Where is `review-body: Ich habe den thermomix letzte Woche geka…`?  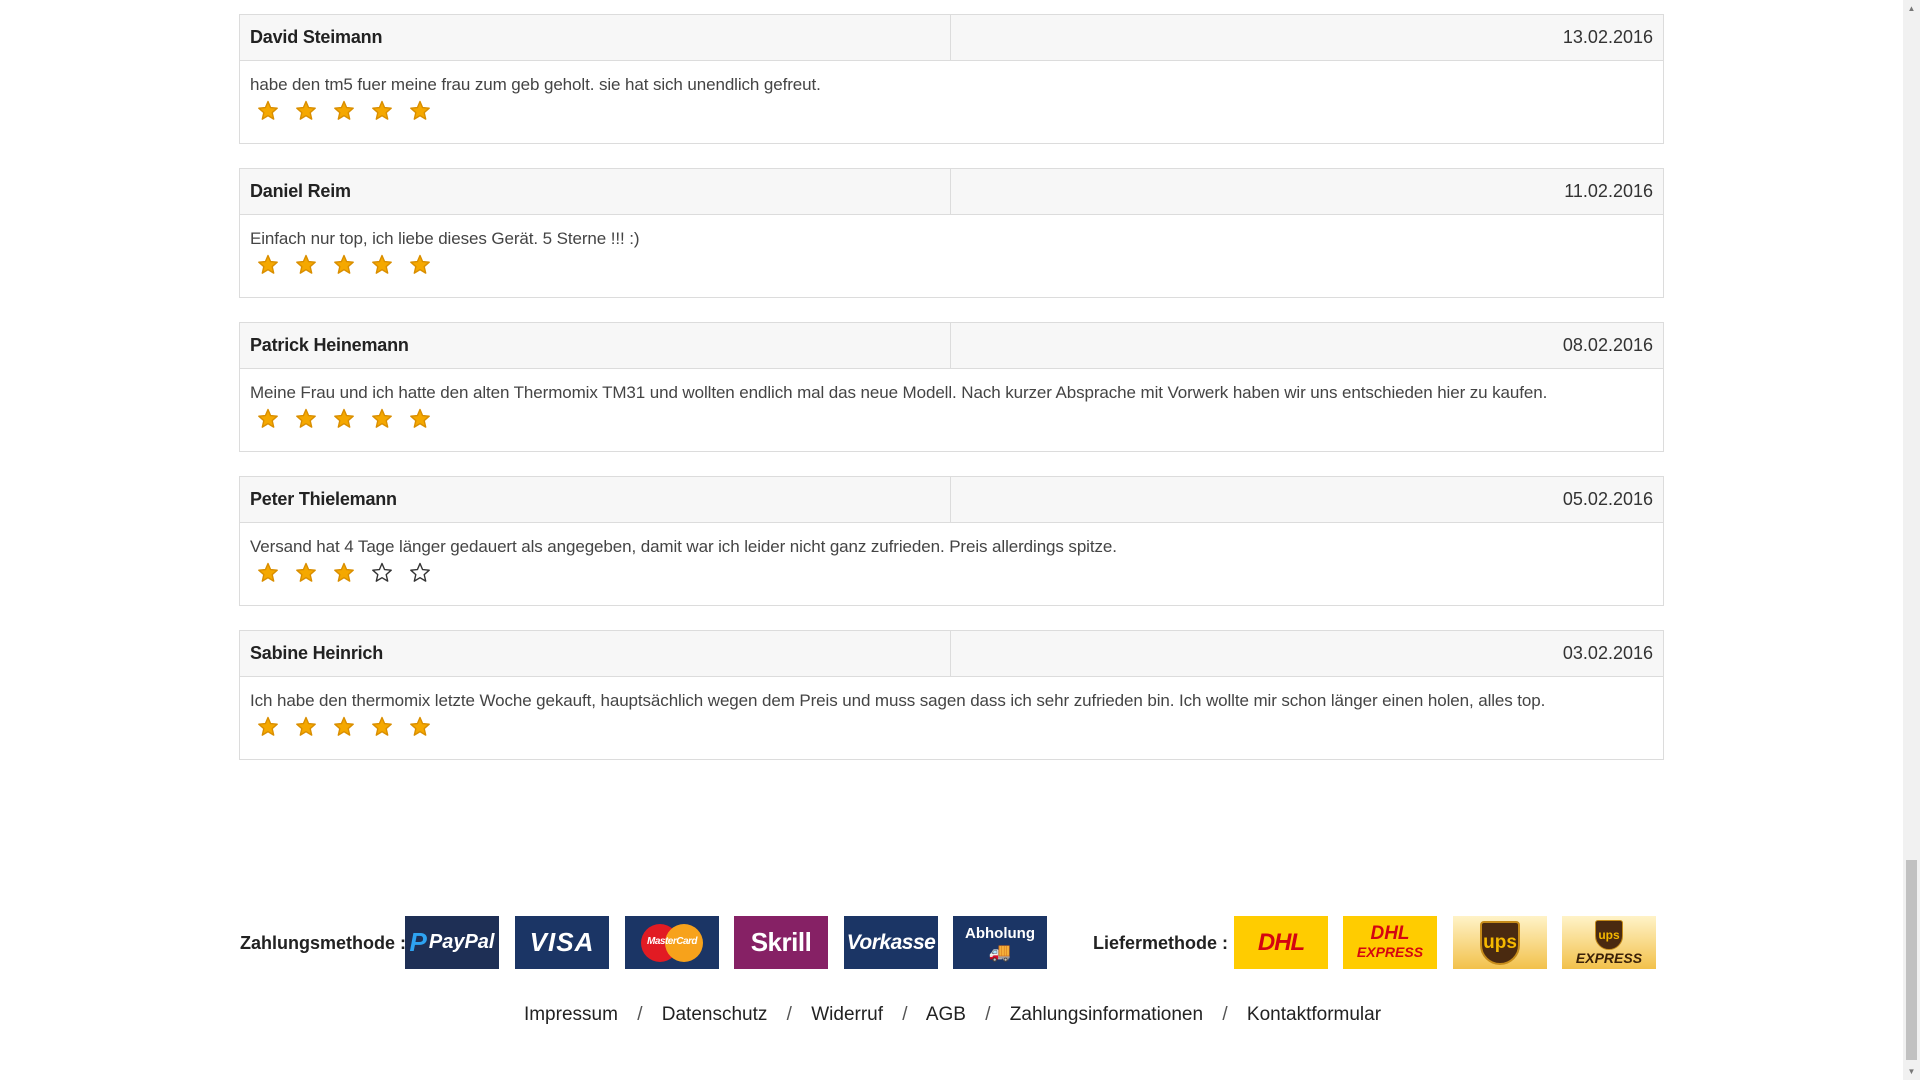
review-body: Ich habe den thermomix letzte Woche geka… is located at coordinates (951, 708).